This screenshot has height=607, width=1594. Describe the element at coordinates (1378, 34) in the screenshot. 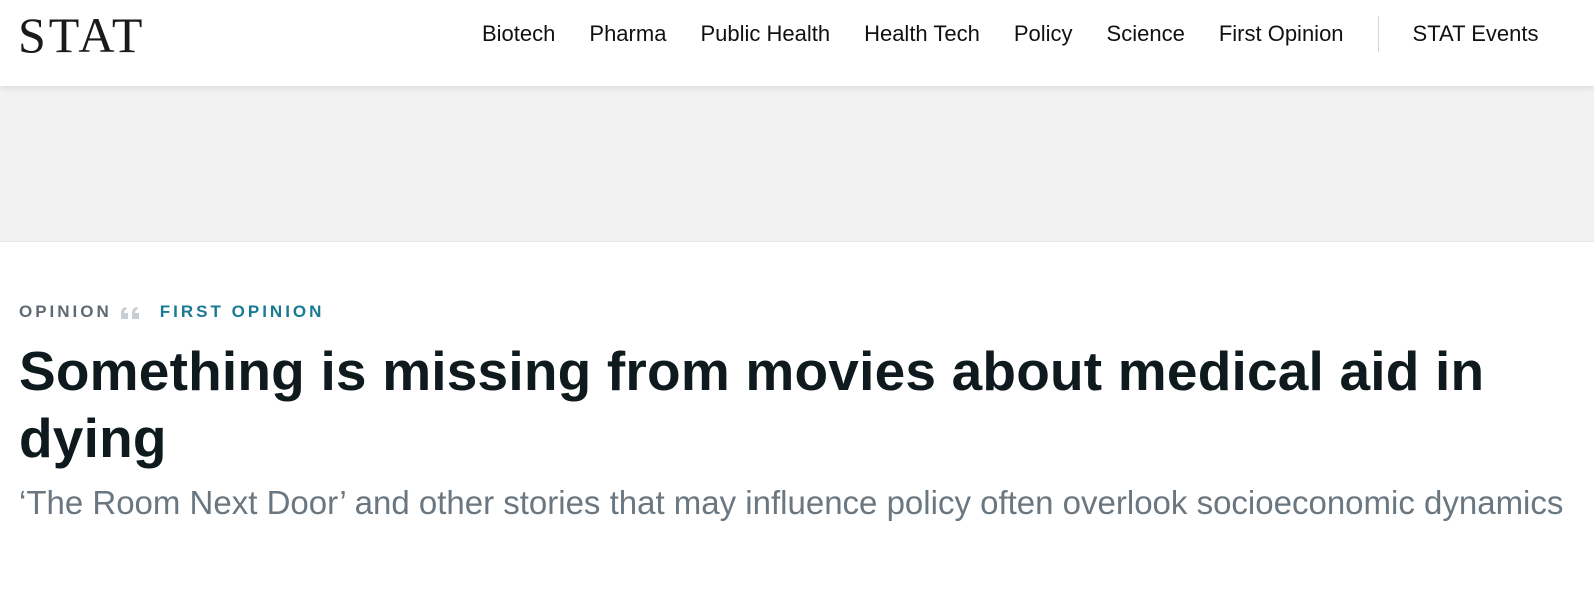

I see `nav-divider` at that location.